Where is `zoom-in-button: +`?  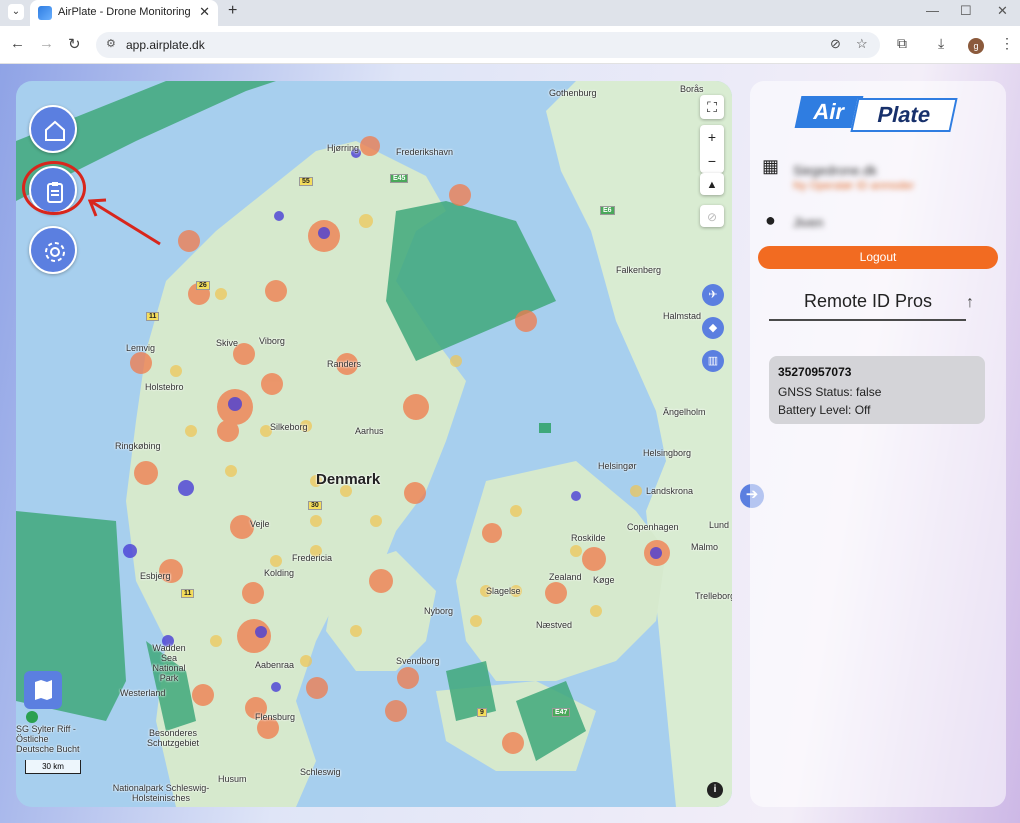
zoom-in-button: + is located at coordinates (712, 137).